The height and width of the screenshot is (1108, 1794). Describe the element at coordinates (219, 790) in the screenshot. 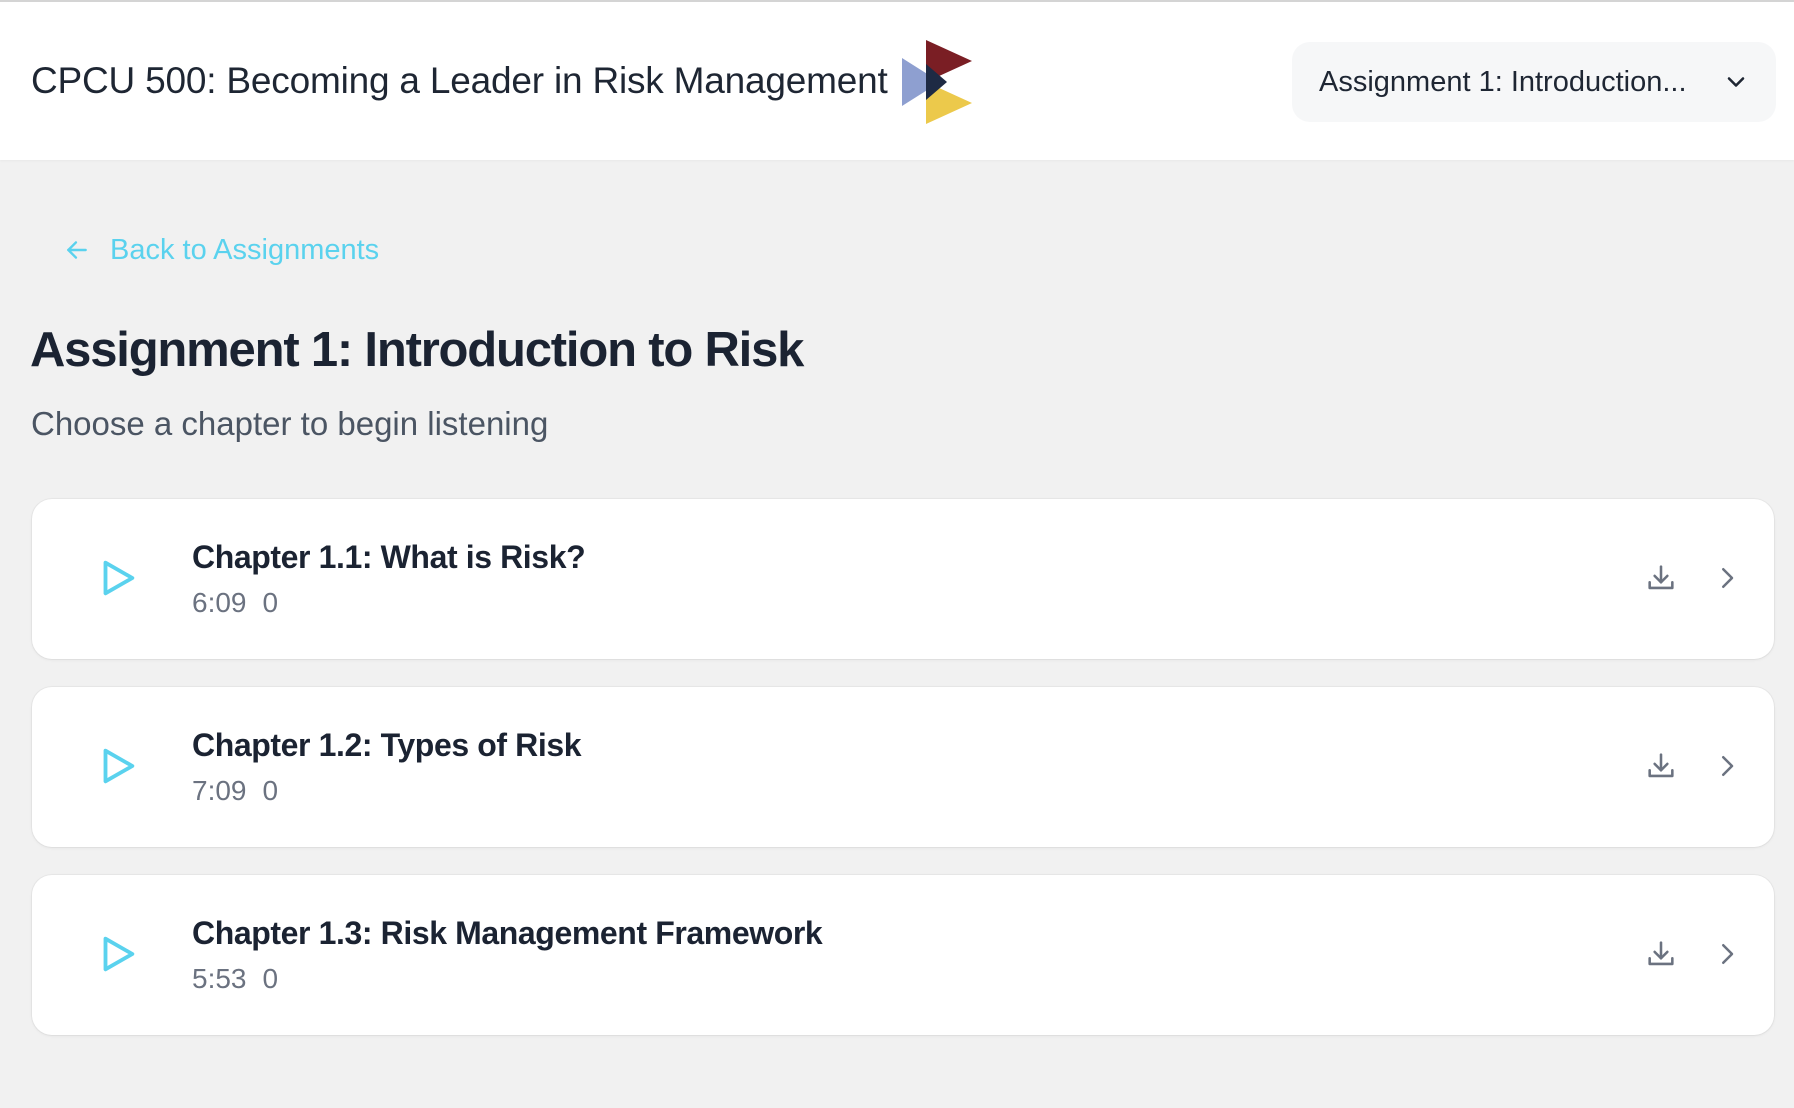

I see `chapter-duration: 7:09` at that location.